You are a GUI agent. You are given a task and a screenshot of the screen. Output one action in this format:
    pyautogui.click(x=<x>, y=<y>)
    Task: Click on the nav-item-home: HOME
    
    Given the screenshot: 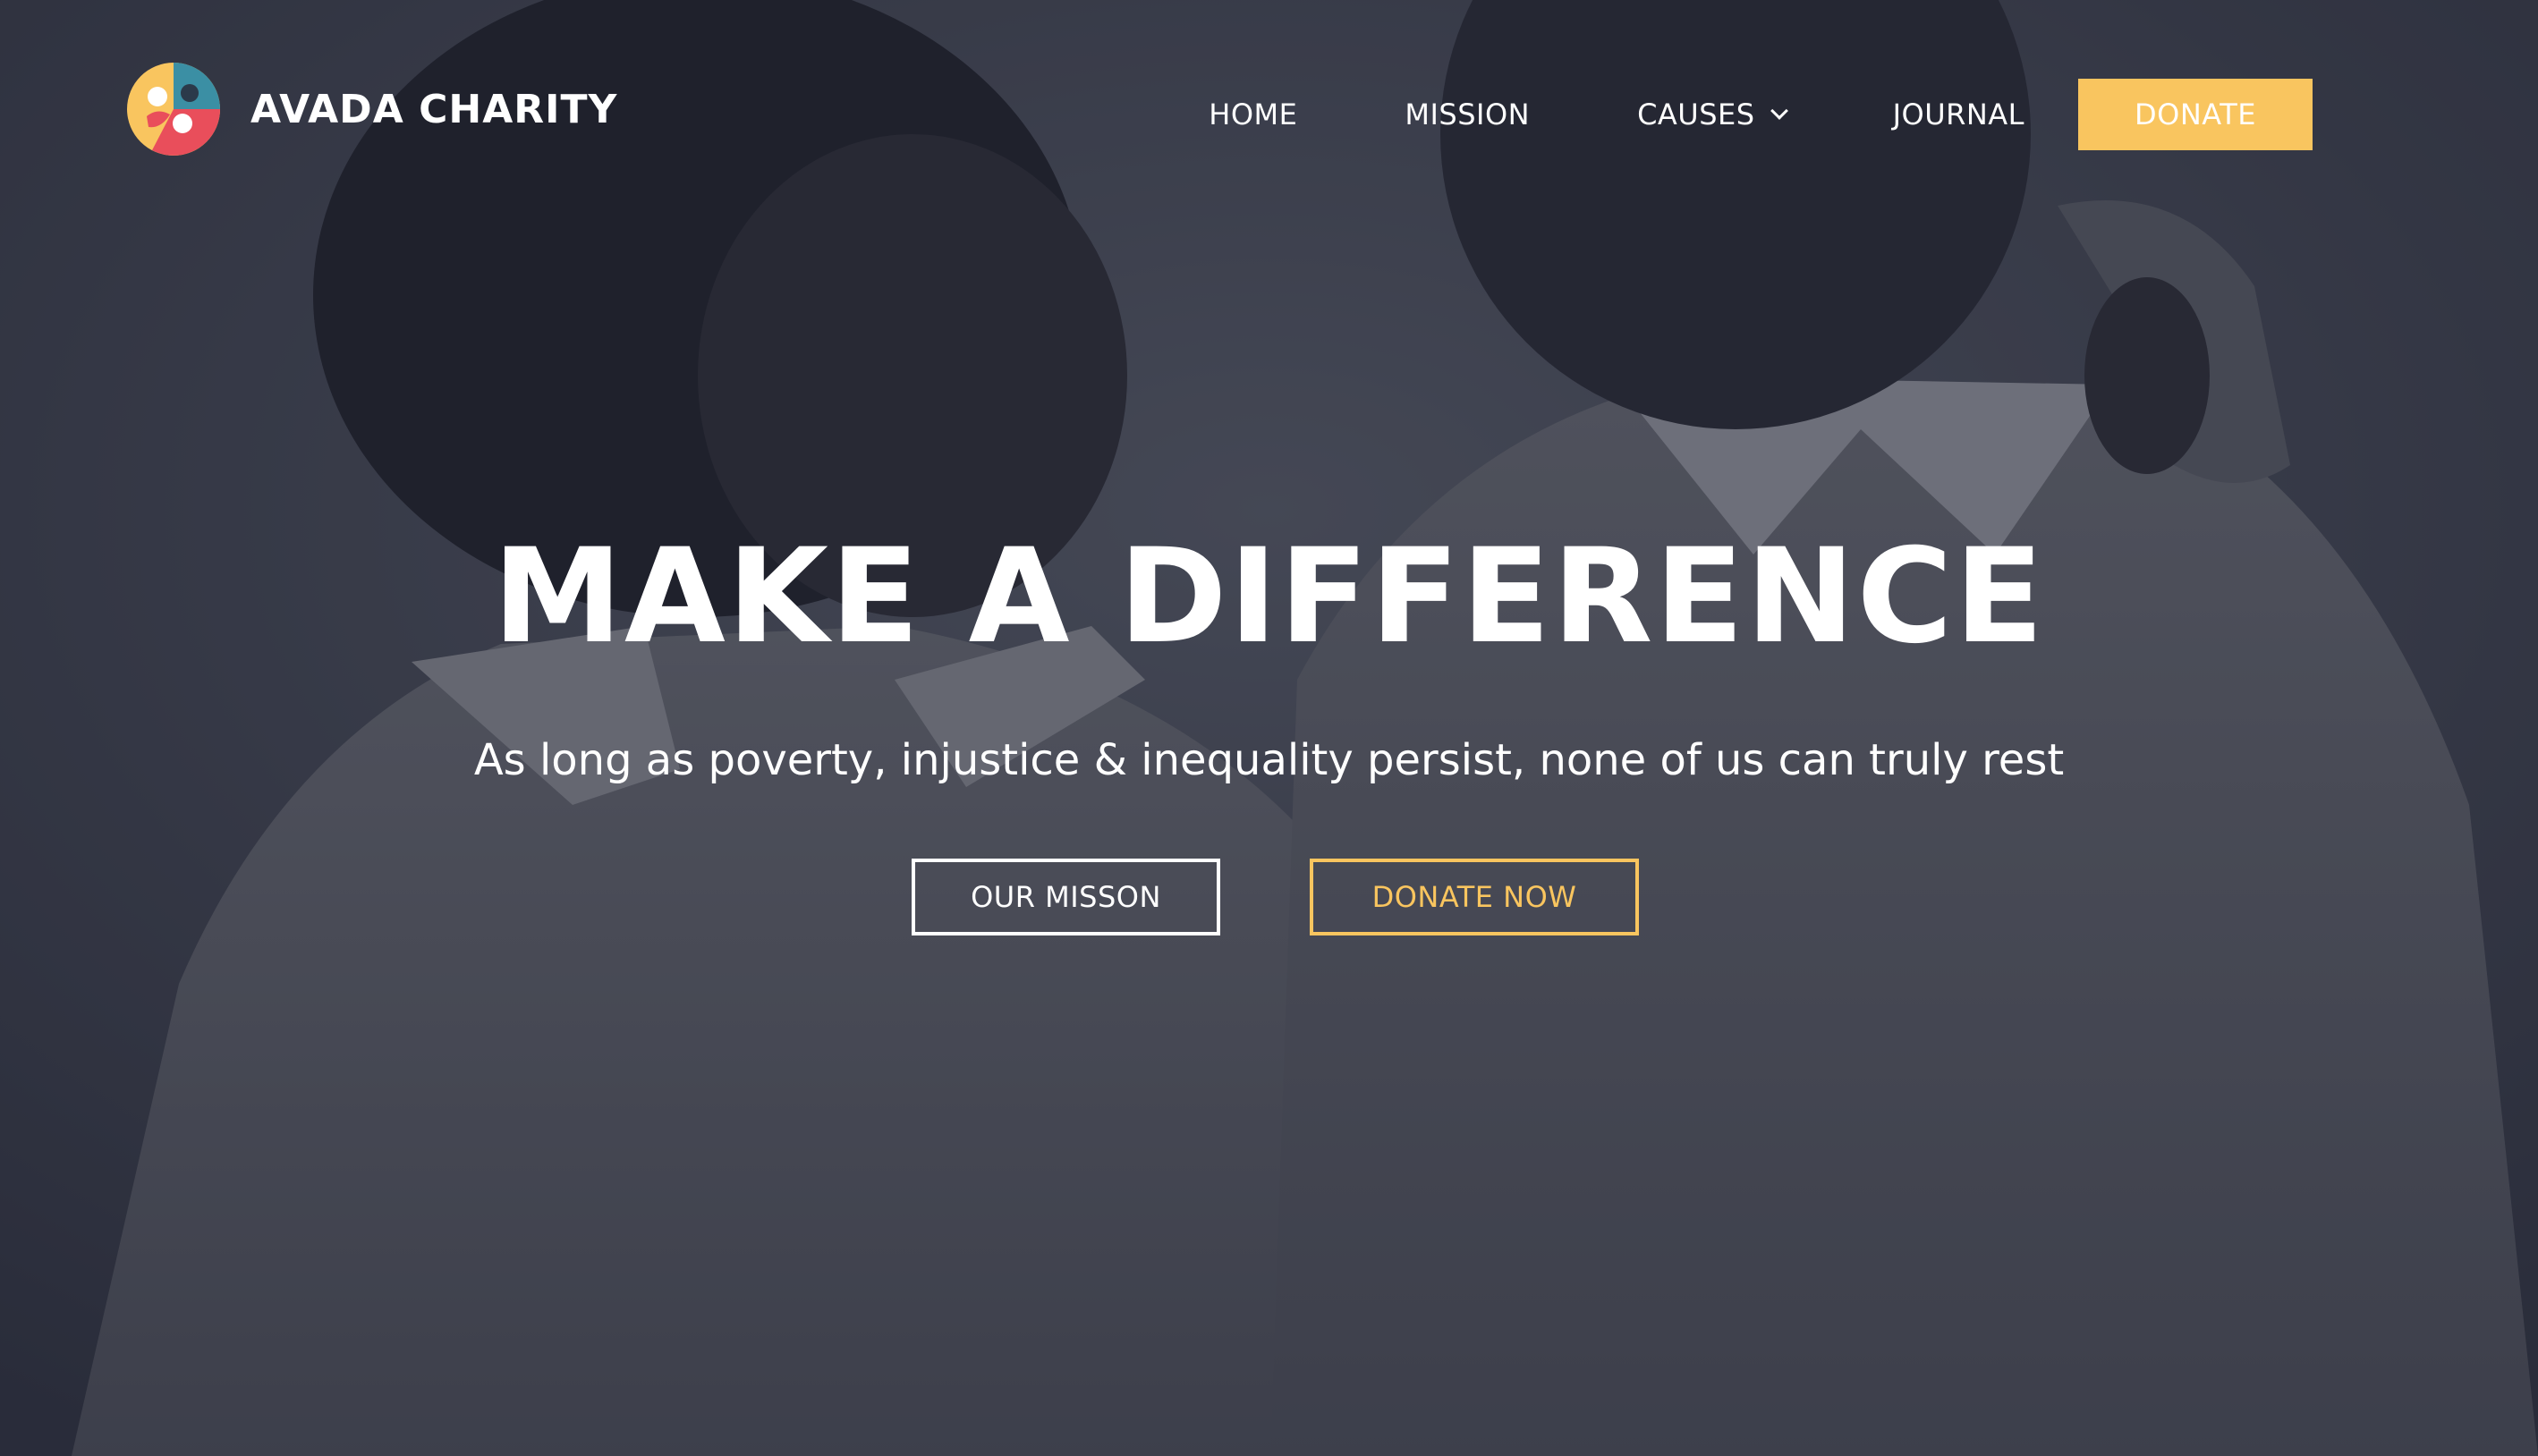 What is the action you would take?
    pyautogui.click(x=1253, y=114)
    